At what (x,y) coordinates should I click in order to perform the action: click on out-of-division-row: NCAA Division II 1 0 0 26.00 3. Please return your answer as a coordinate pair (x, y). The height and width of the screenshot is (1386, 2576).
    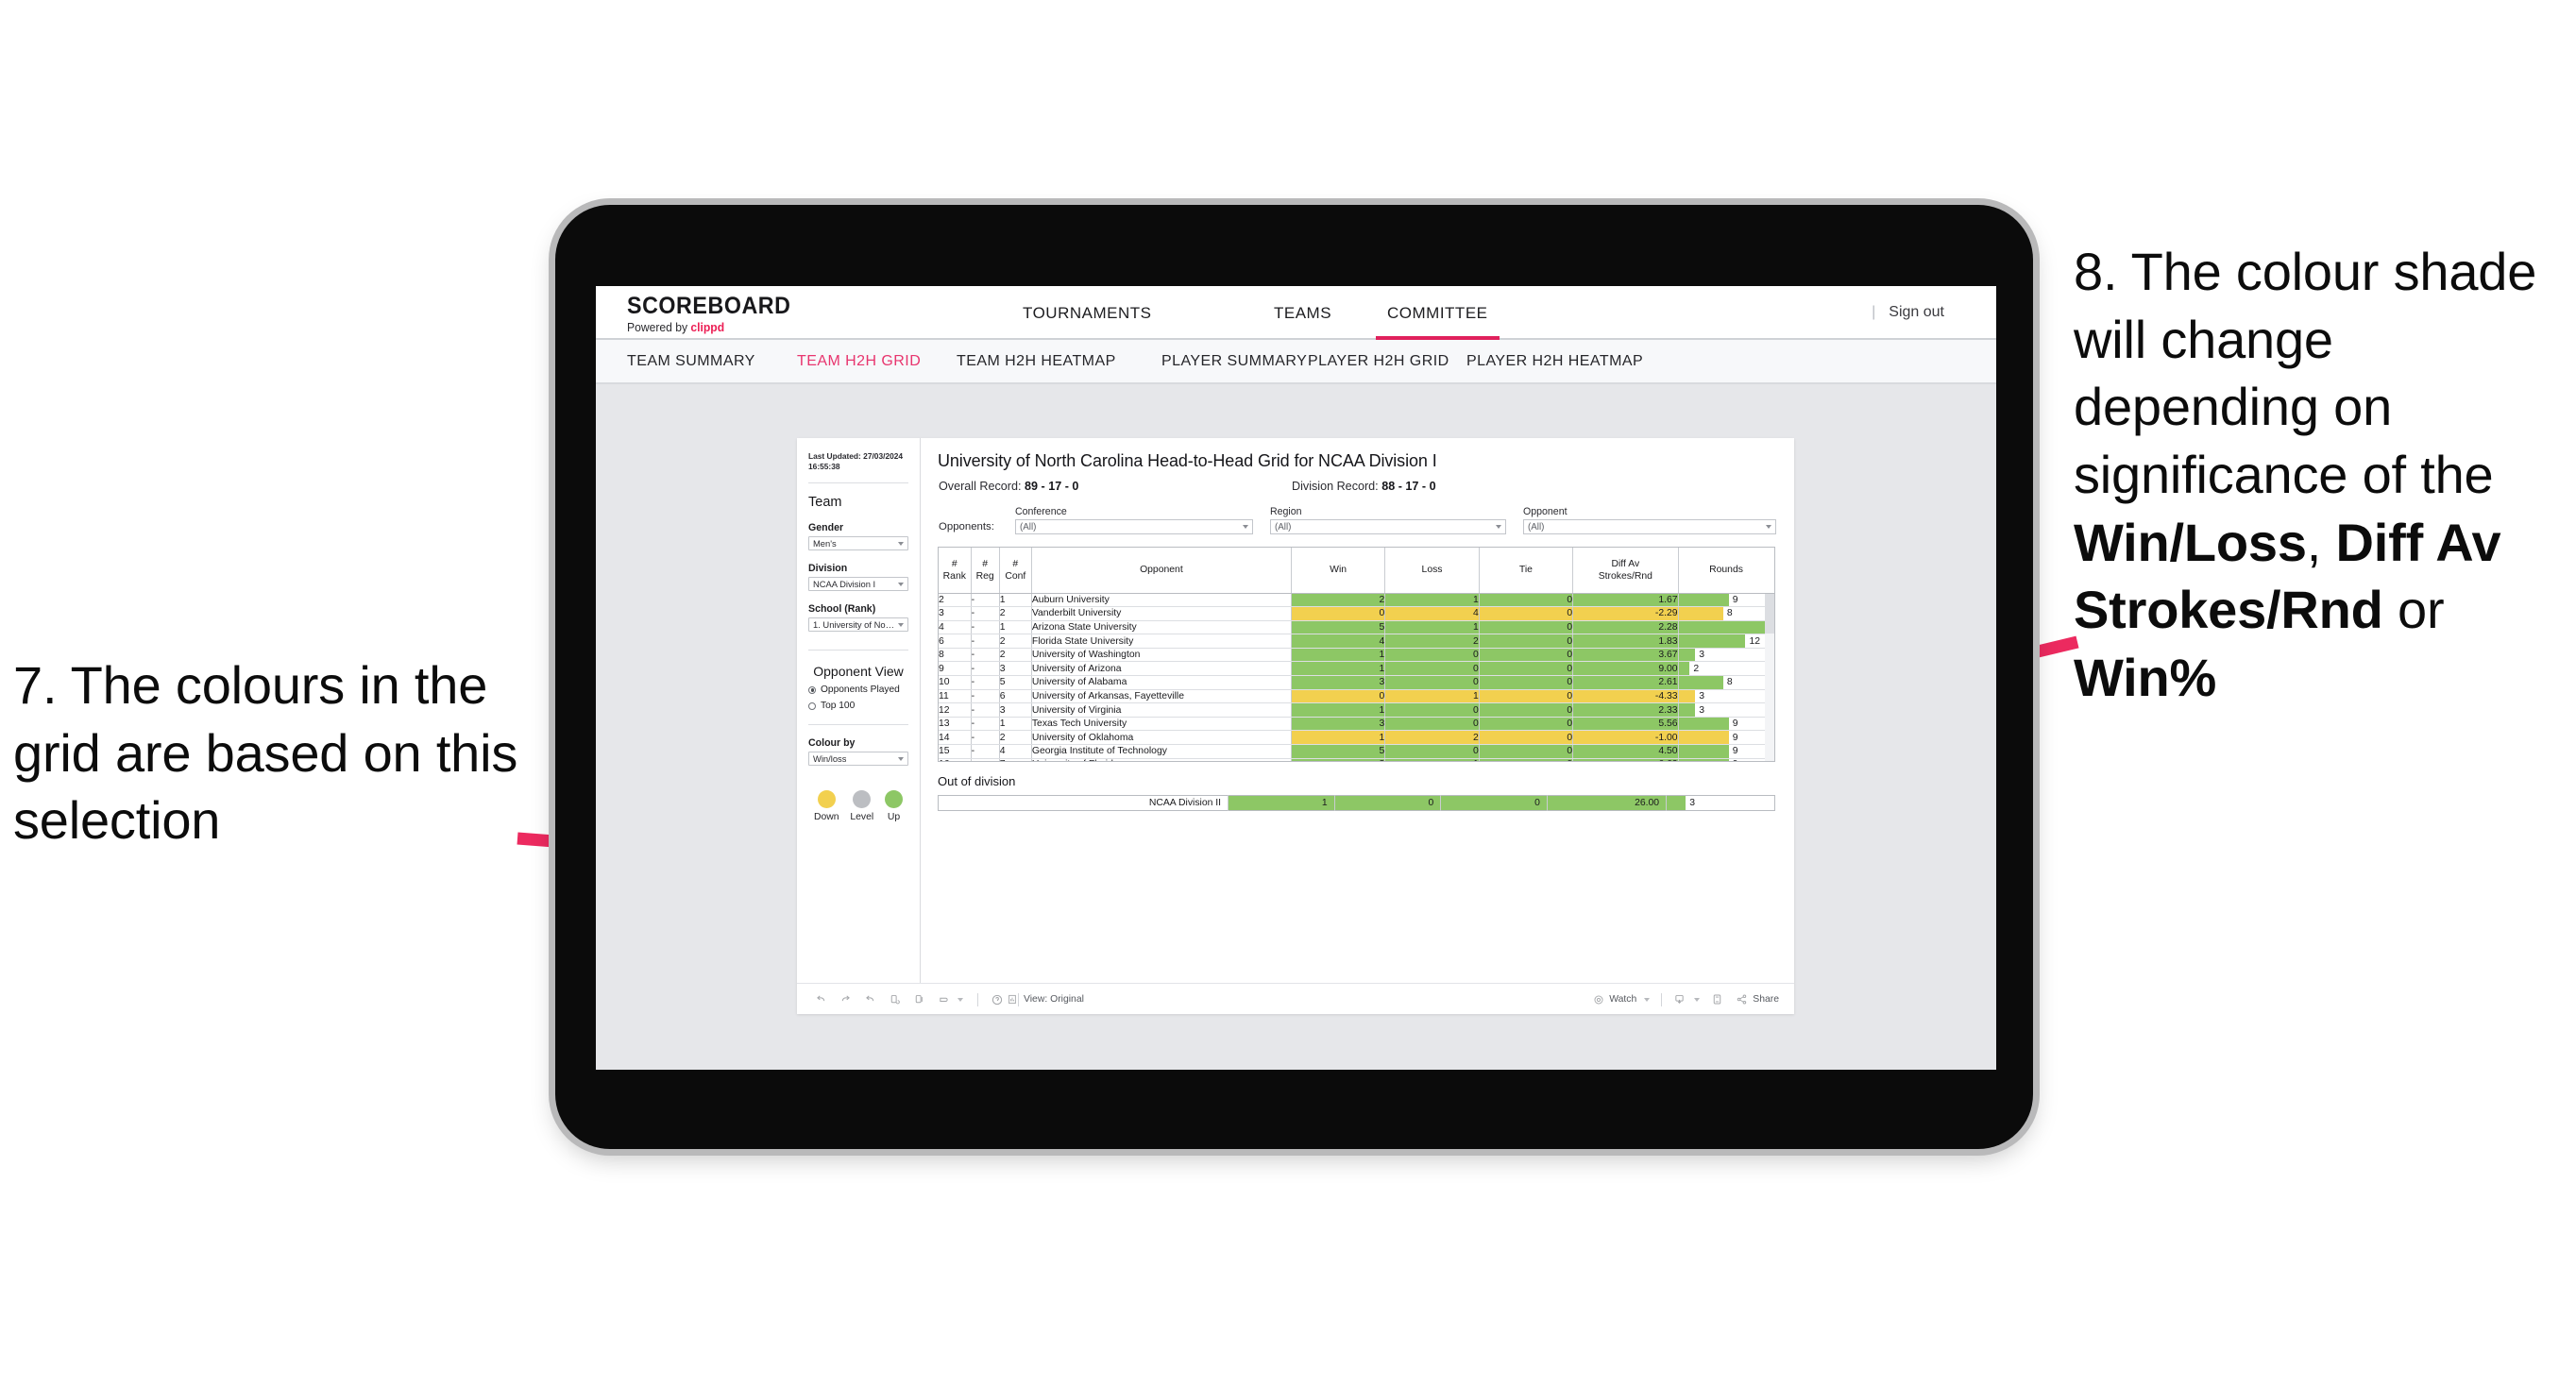
    Looking at the image, I should click on (1356, 803).